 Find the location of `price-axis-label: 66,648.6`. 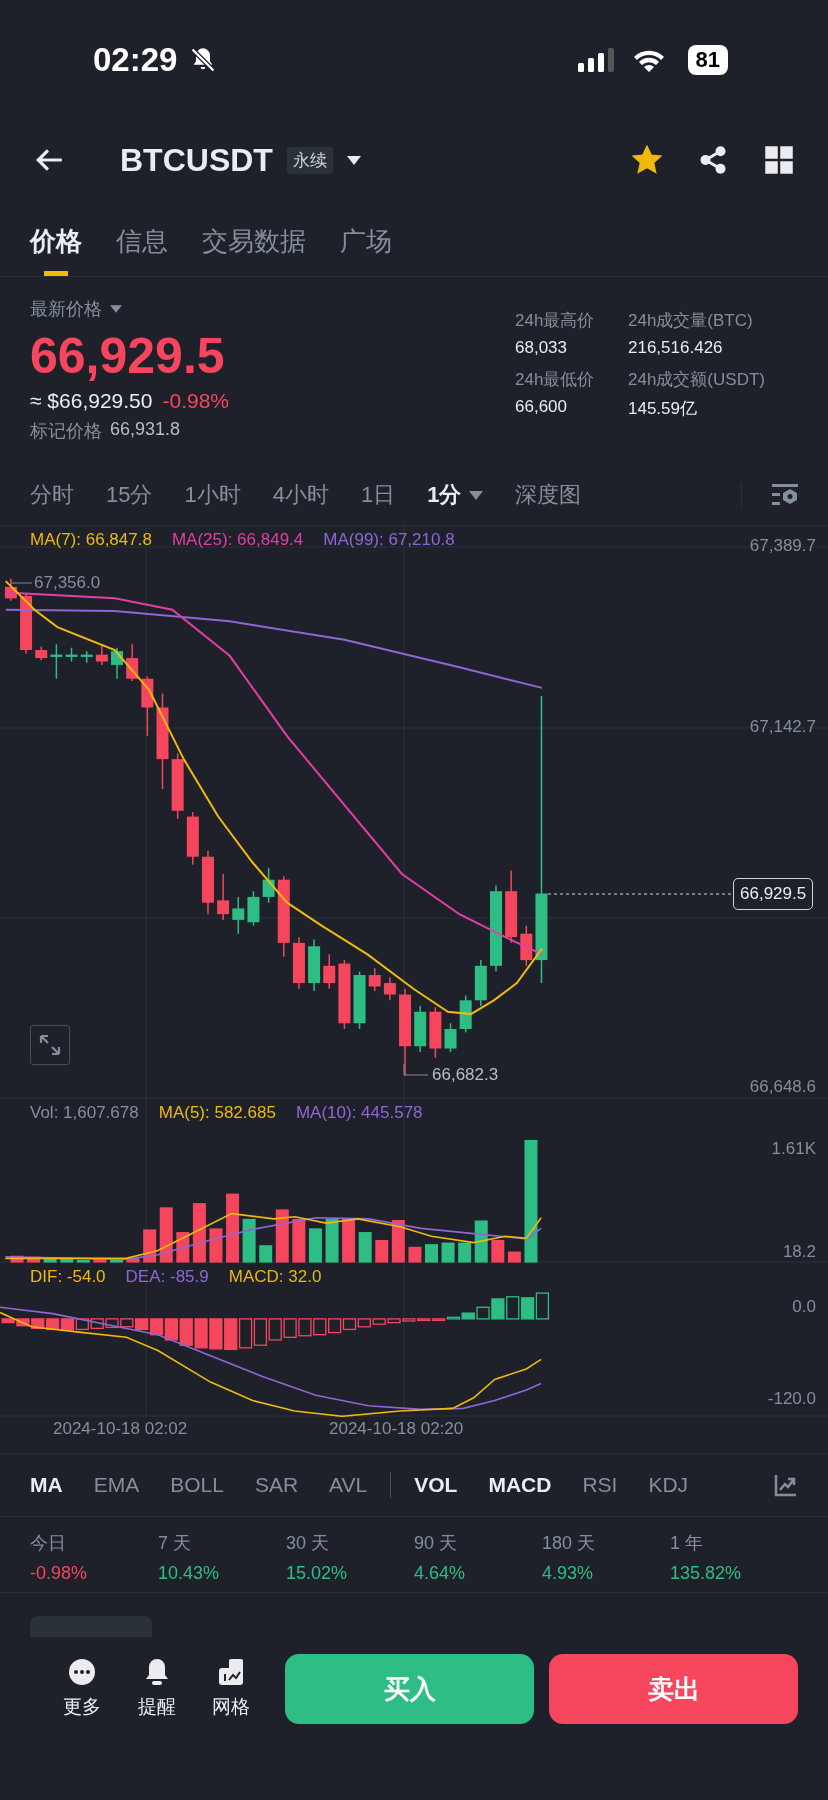

price-axis-label: 66,648.6 is located at coordinates (782, 1087).